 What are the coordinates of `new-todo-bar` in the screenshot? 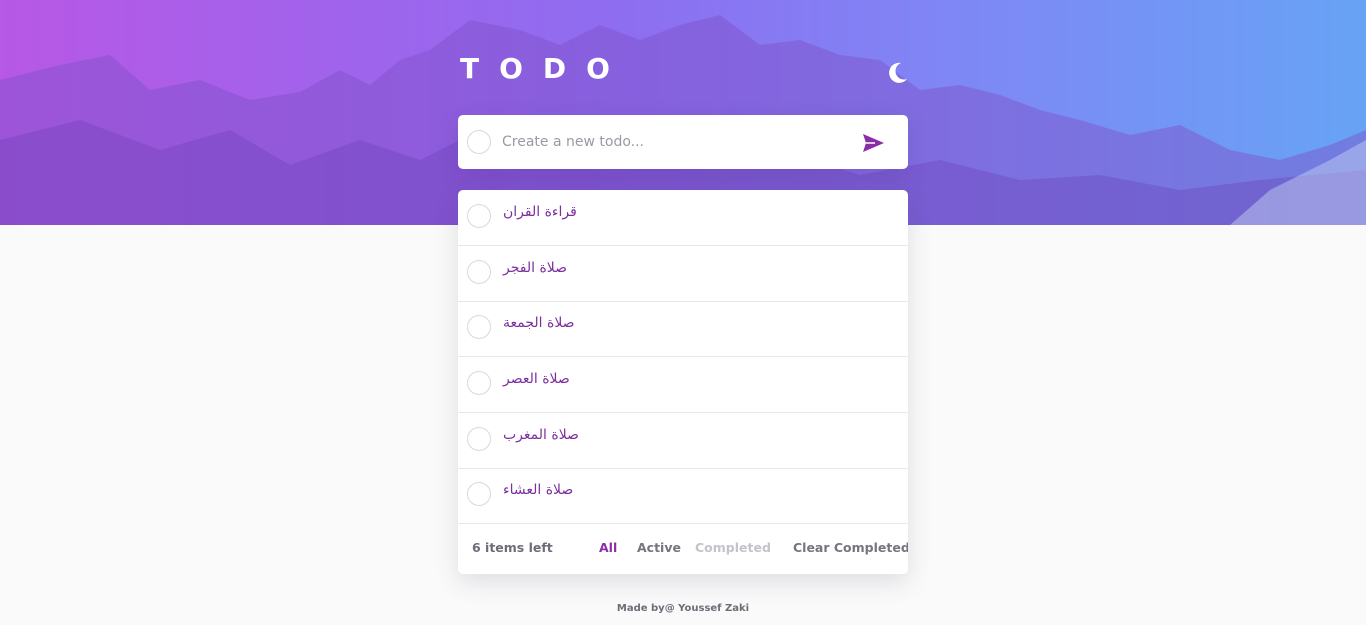 It's located at (683, 142).